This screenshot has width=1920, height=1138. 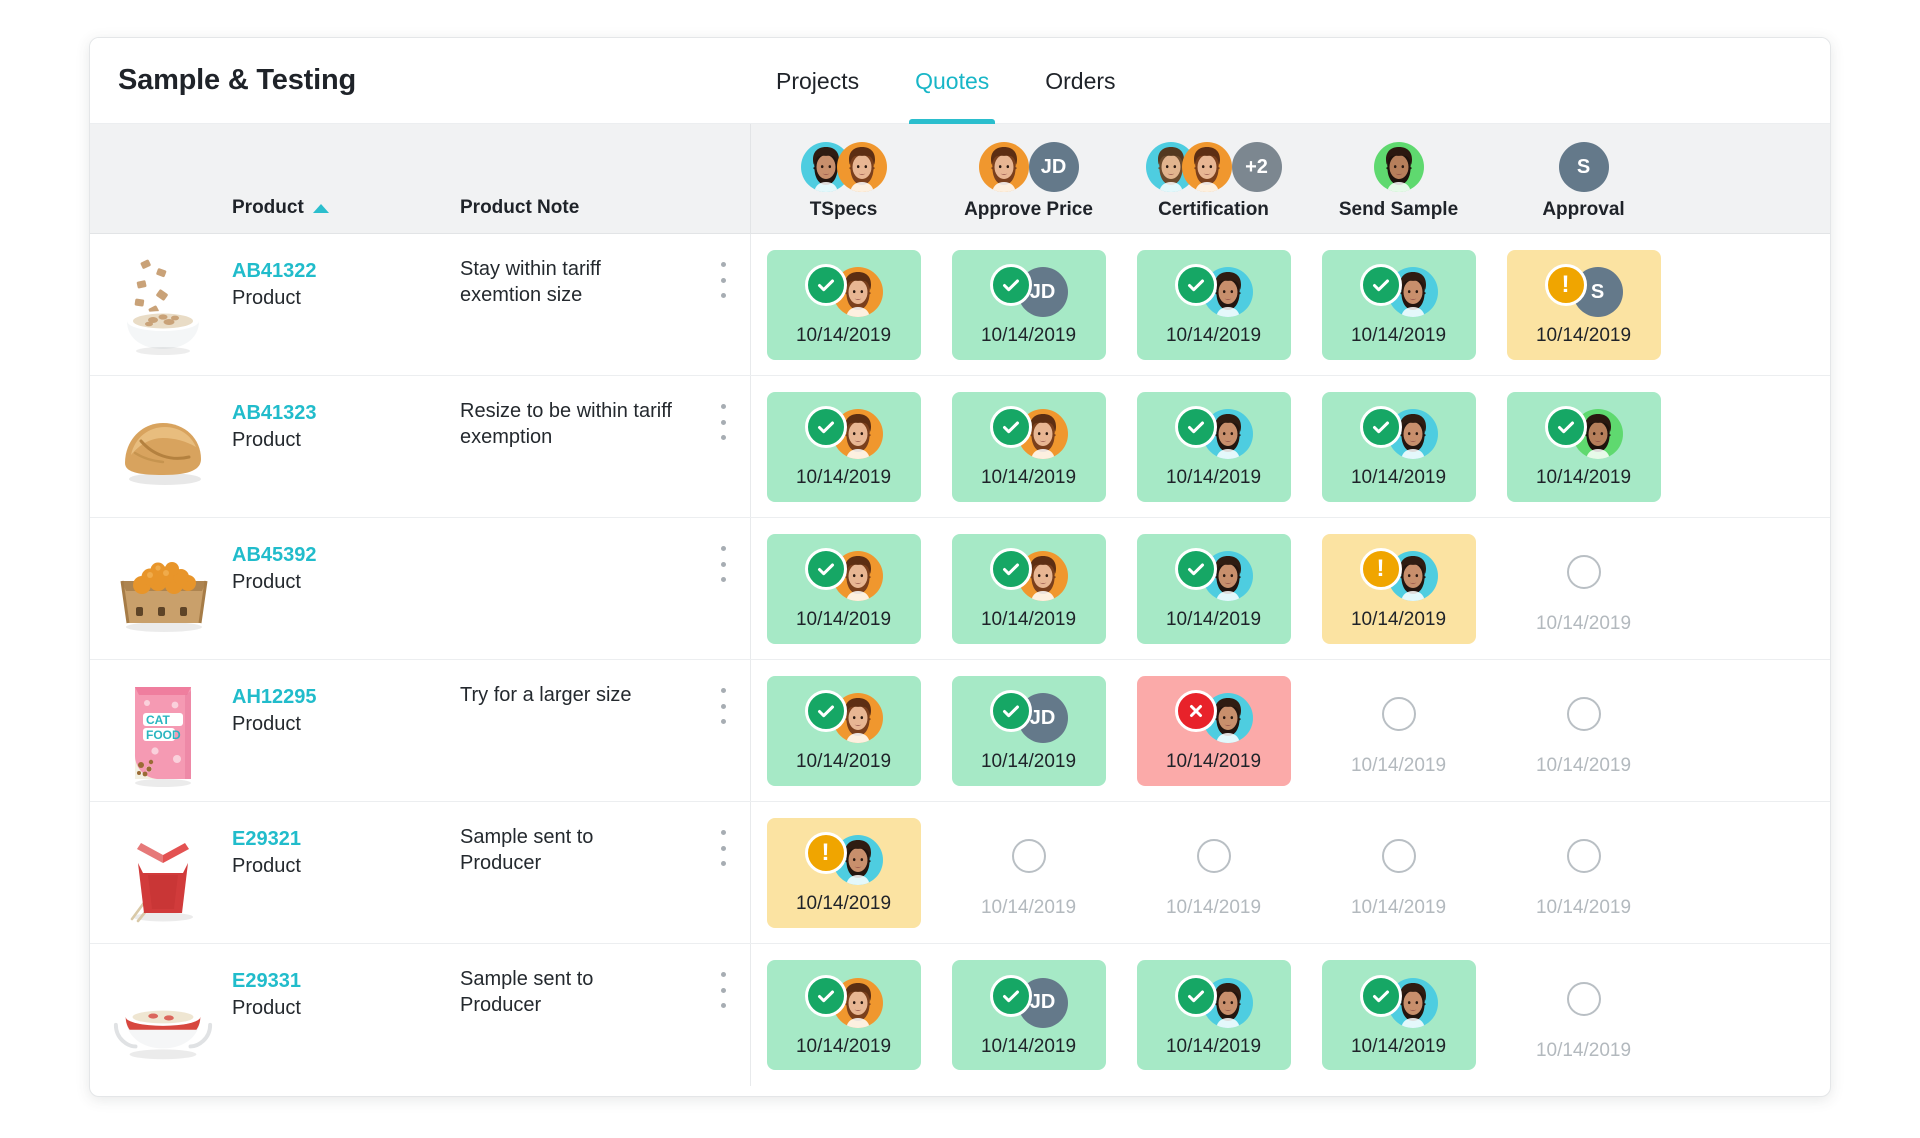 What do you see at coordinates (1583, 304) in the screenshot?
I see `status-chip-warn: ! S 10/14/2019` at bounding box center [1583, 304].